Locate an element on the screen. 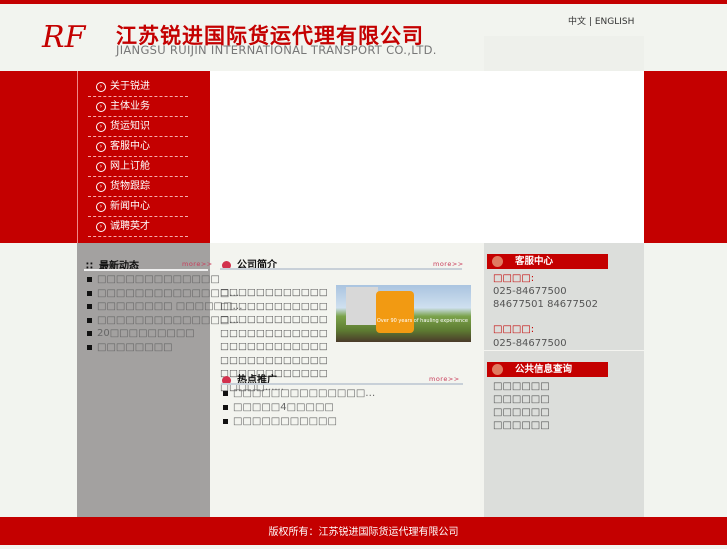 Image resolution: width=727 pixels, height=549 pixels. news-more-link: more>> is located at coordinates (197, 264).